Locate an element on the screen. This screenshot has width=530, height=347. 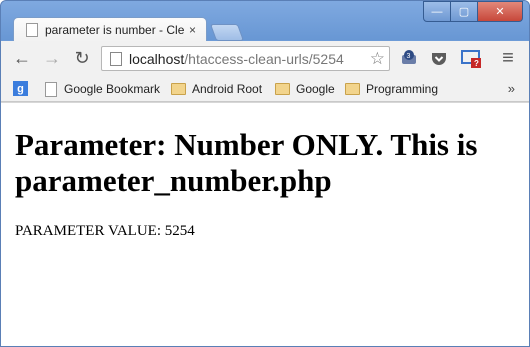
browser-tab: parameter is number - Cle × is located at coordinates (110, 29).